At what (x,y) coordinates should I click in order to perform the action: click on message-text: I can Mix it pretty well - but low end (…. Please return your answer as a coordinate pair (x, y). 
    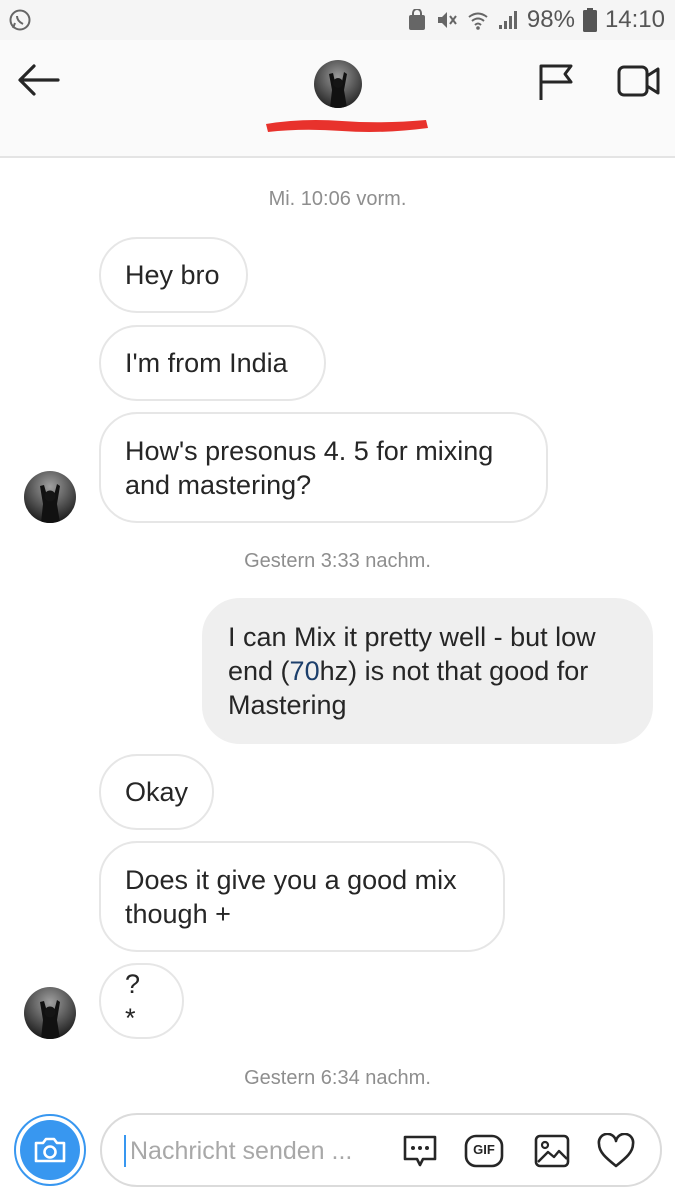
    Looking at the image, I should click on (412, 671).